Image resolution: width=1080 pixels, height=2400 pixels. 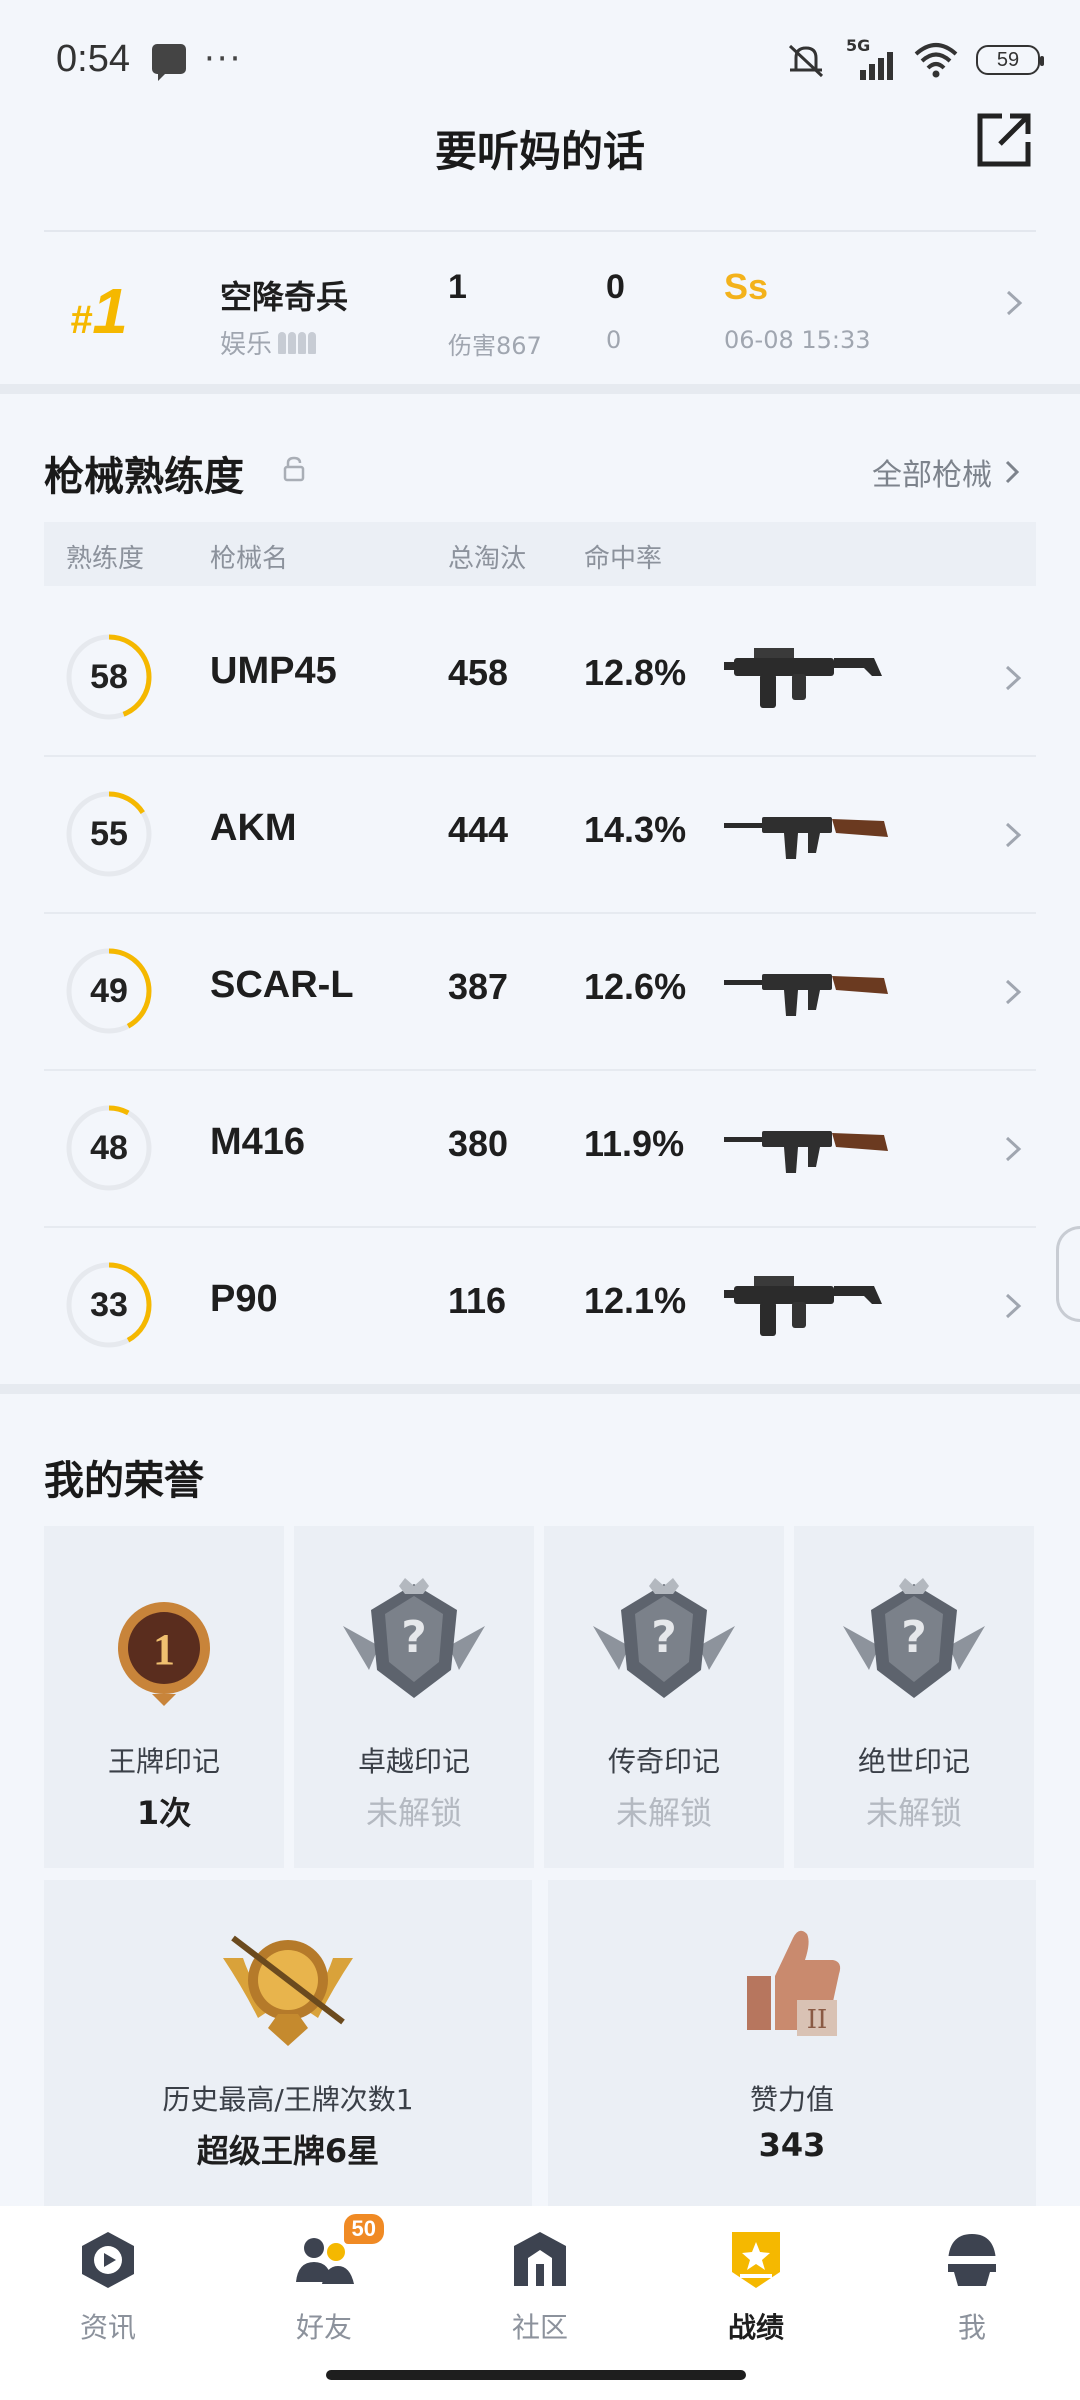 I want to click on nav-tab-record: 战绩, so click(x=756, y=2287).